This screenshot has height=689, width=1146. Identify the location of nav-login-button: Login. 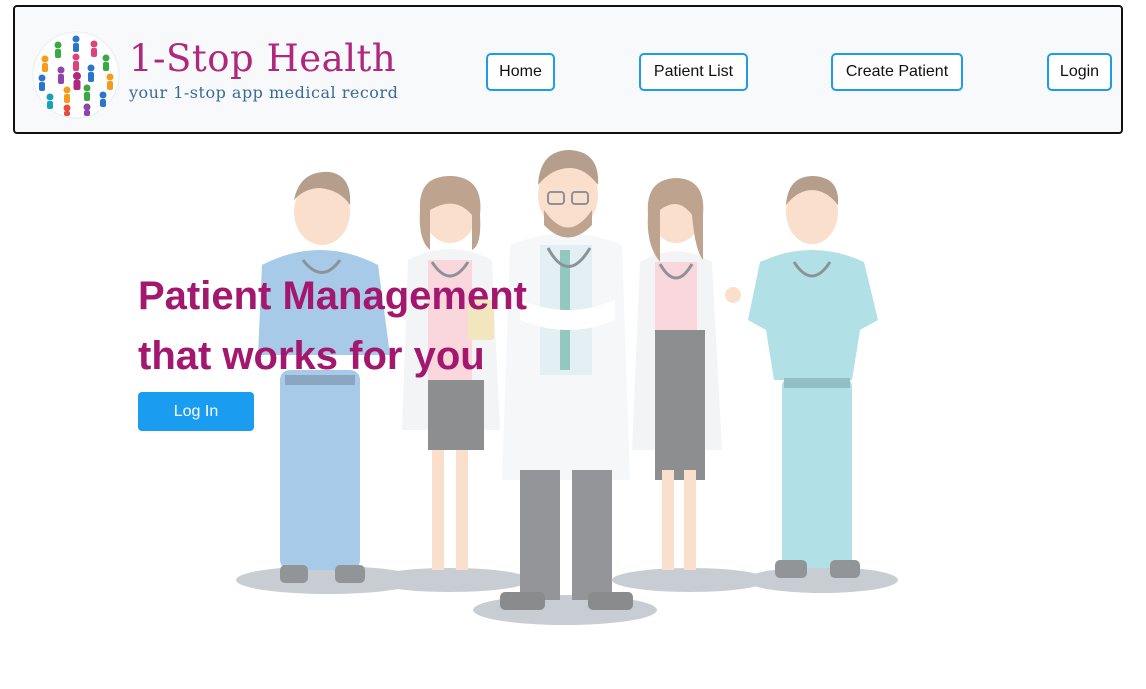
(1079, 72).